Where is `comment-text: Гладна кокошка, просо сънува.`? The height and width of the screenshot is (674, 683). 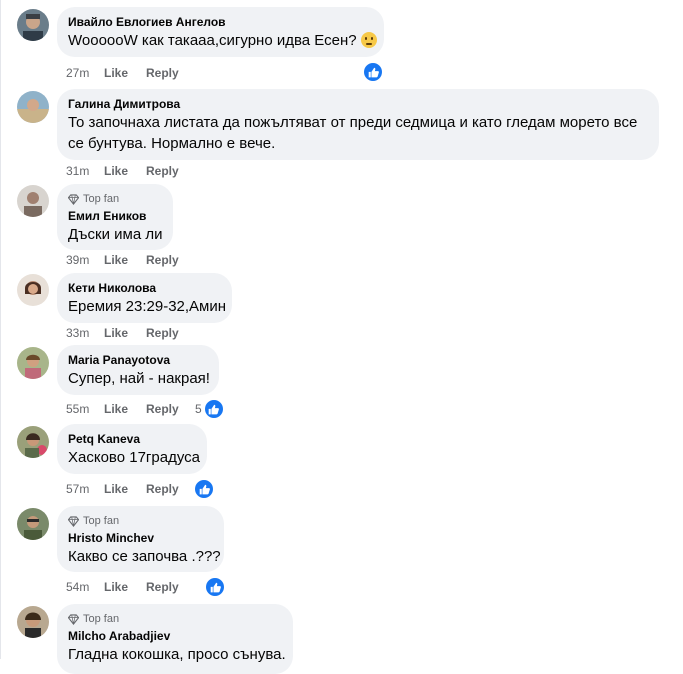
comment-text: Гладна кокошка, просо сънува. is located at coordinates (177, 654).